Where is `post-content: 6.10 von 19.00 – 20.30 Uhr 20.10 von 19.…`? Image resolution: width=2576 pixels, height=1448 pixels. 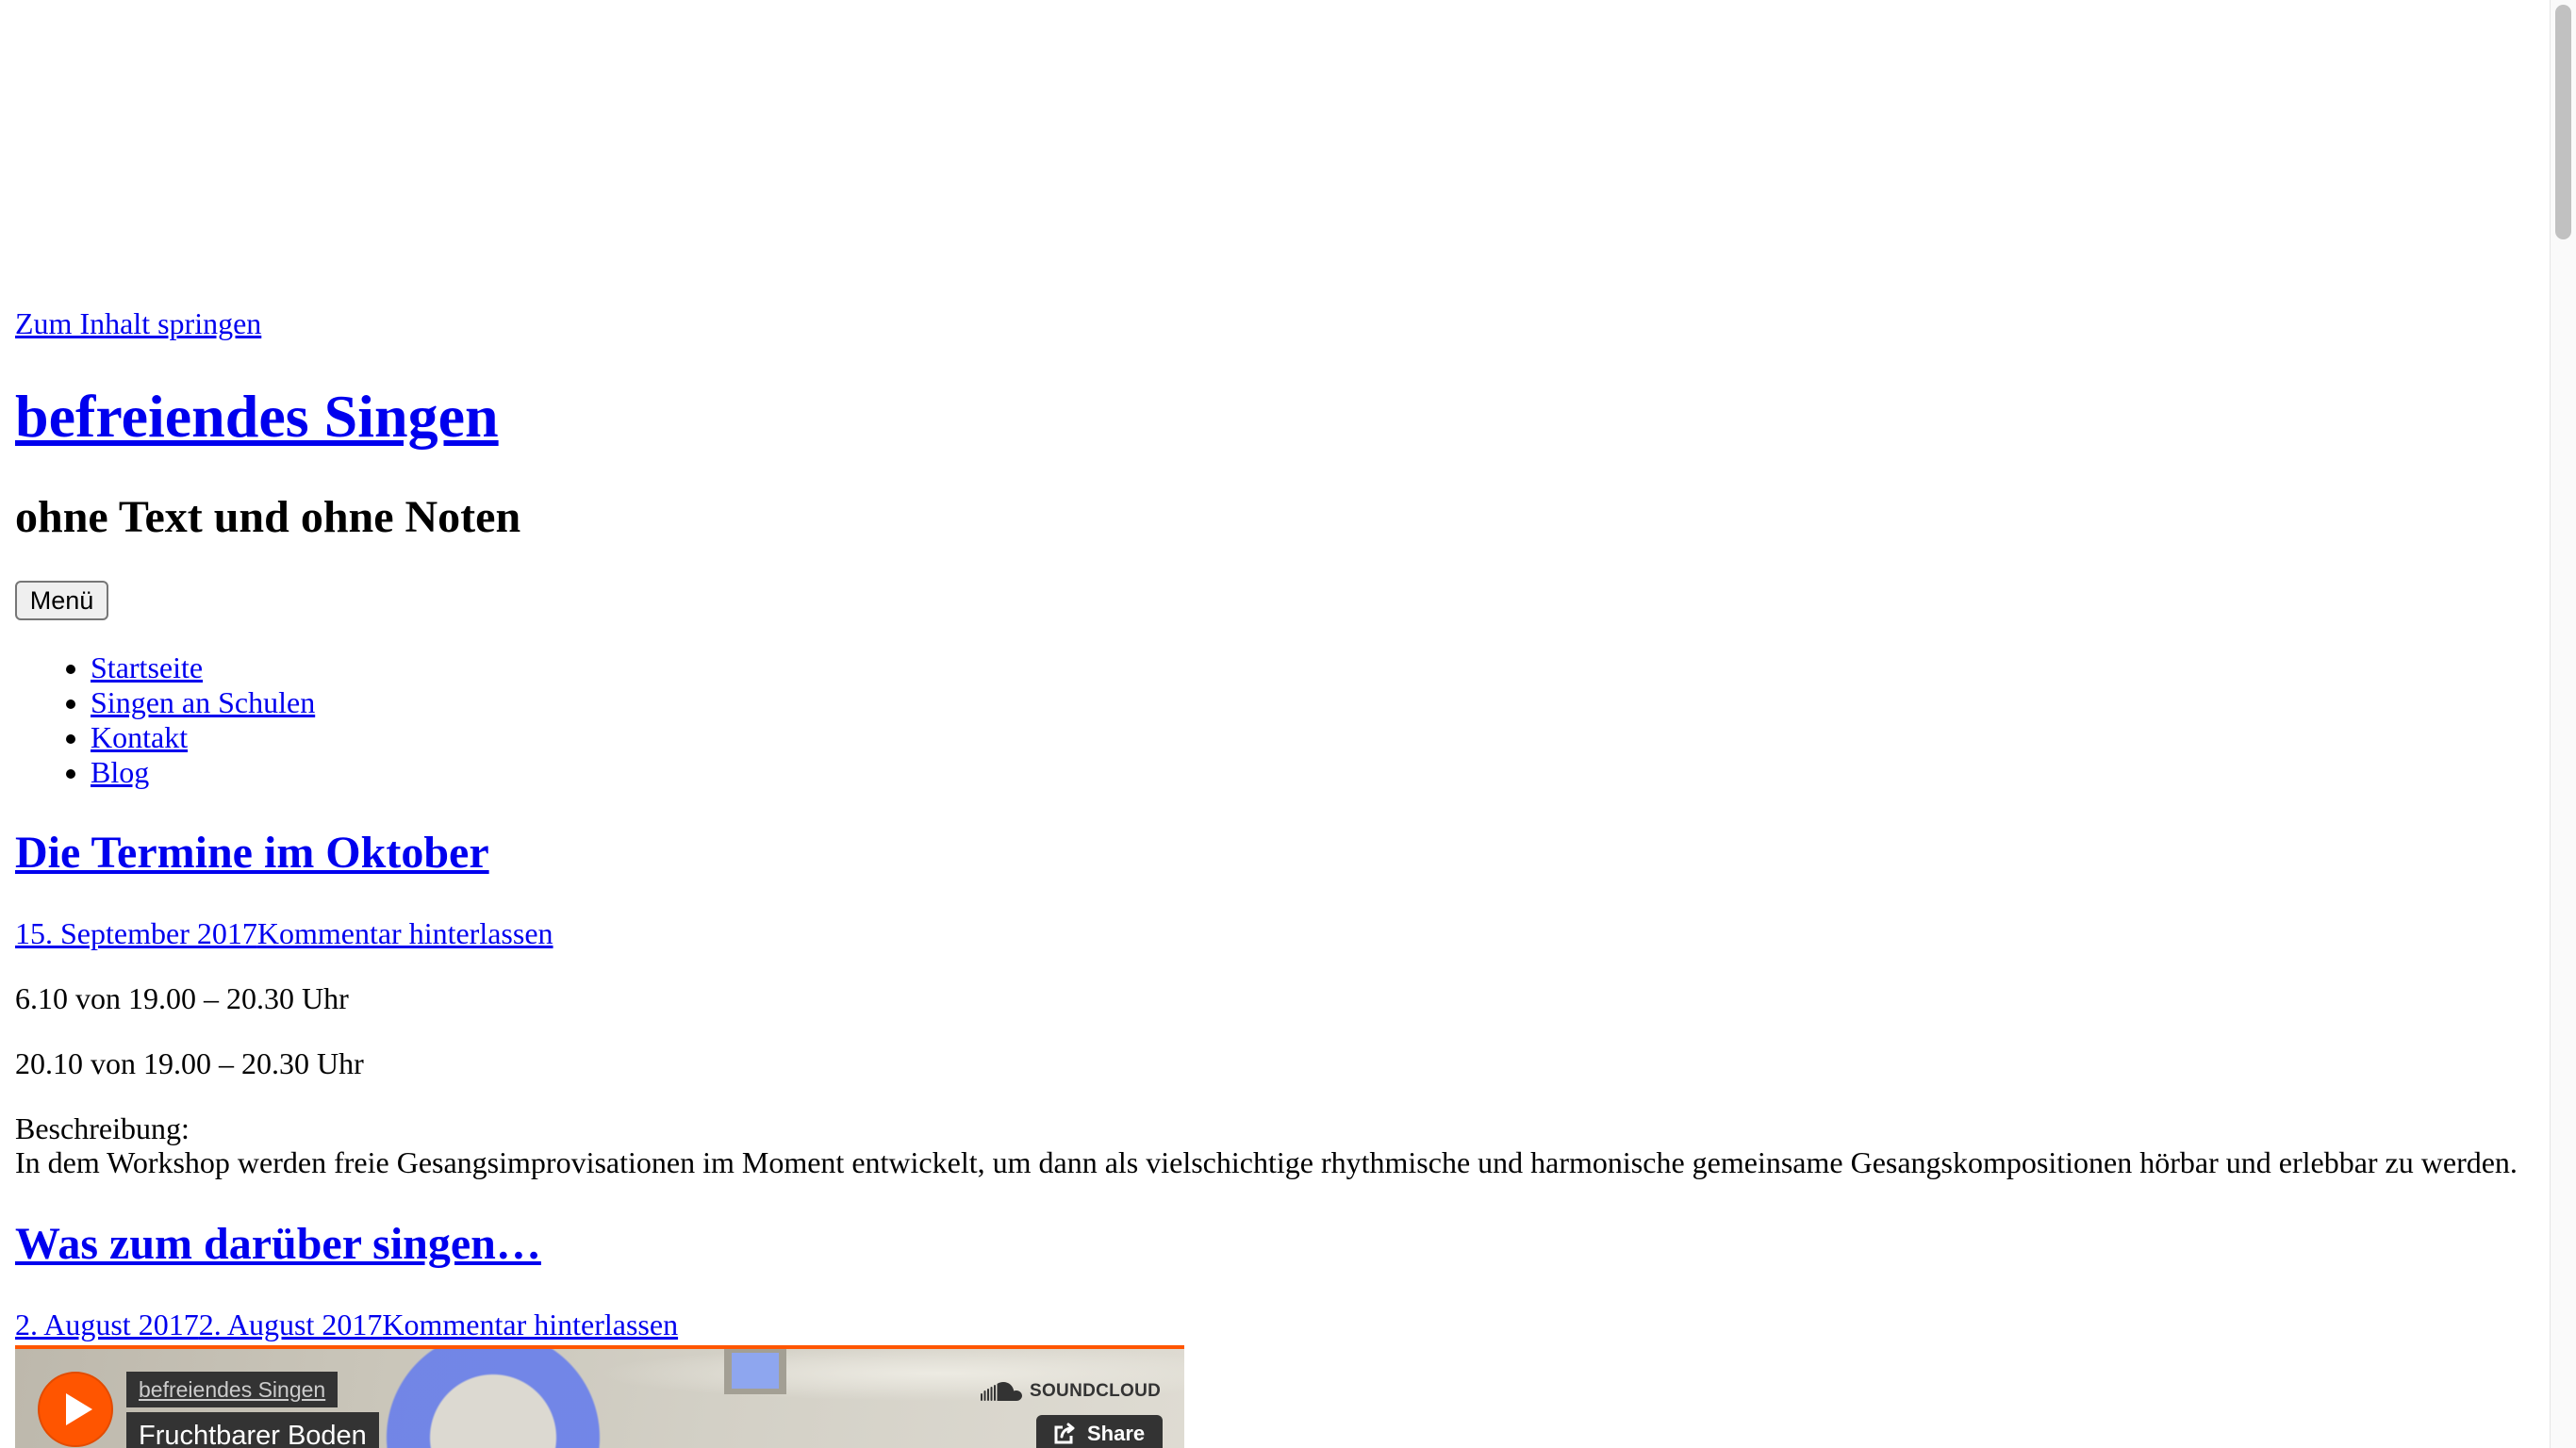 post-content: 6.10 von 19.00 – 20.30 Uhr 20.10 von 19.… is located at coordinates (1275, 1080).